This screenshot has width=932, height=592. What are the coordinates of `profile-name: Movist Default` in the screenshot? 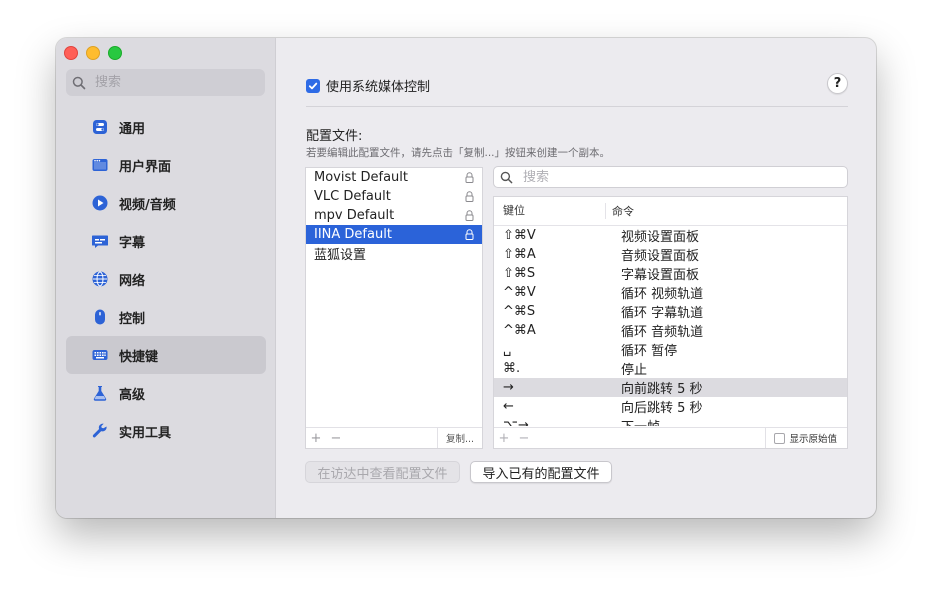 It's located at (361, 177).